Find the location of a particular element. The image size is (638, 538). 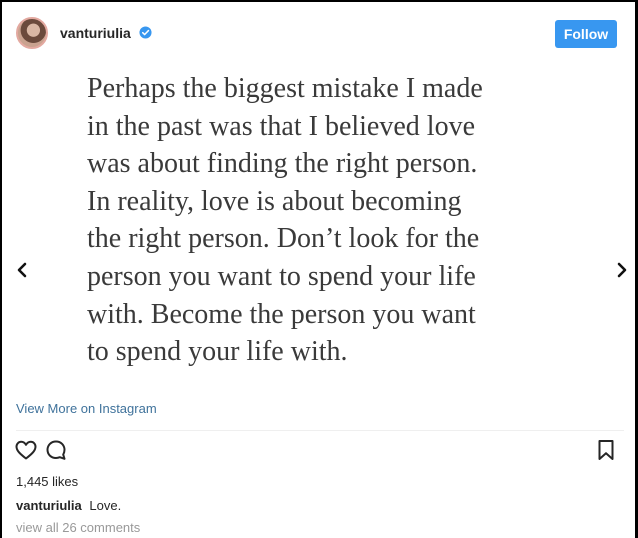

action-bar is located at coordinates (318, 450).